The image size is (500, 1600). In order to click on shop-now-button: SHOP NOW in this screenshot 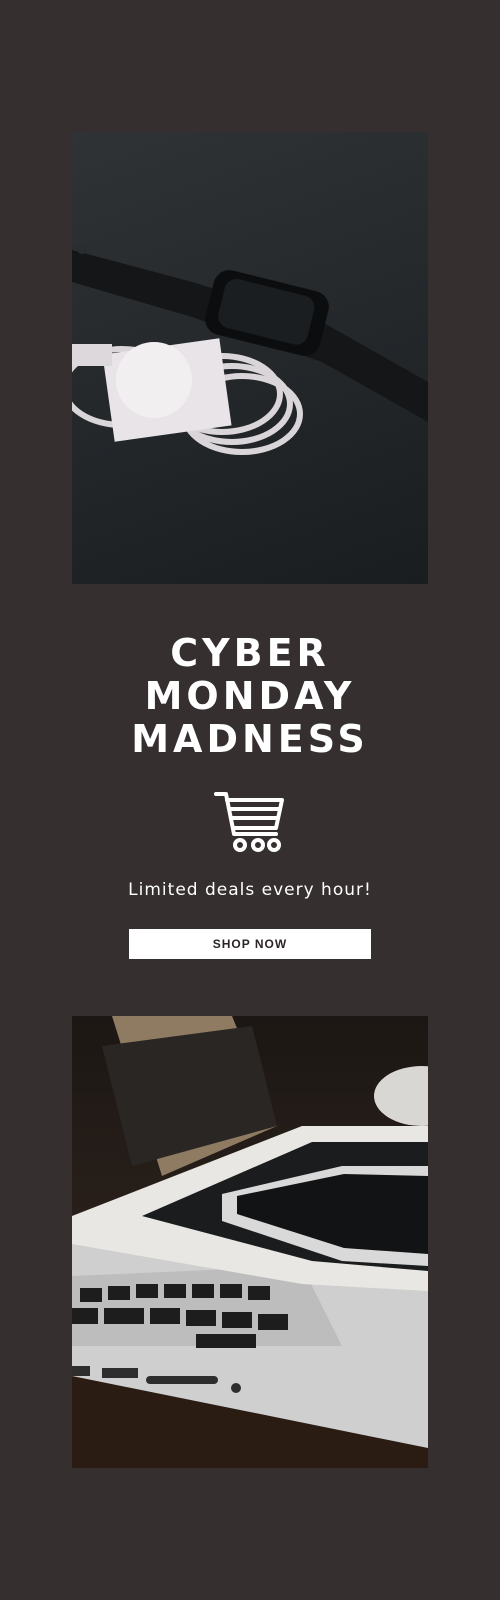, I will do `click(250, 944)`.